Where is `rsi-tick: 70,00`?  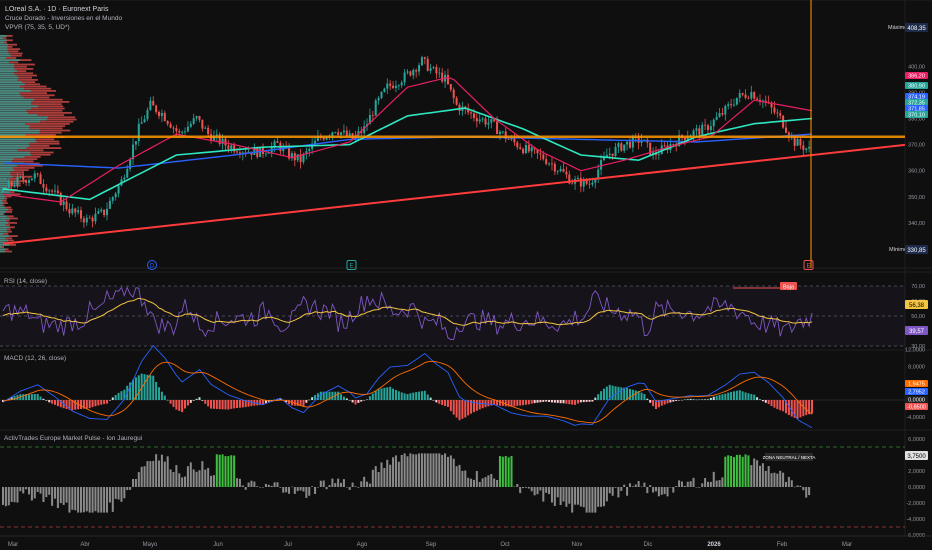 rsi-tick: 70,00 is located at coordinates (918, 287).